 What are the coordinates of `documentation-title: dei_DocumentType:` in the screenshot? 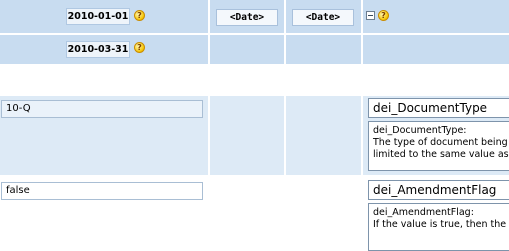 It's located at (420, 130).